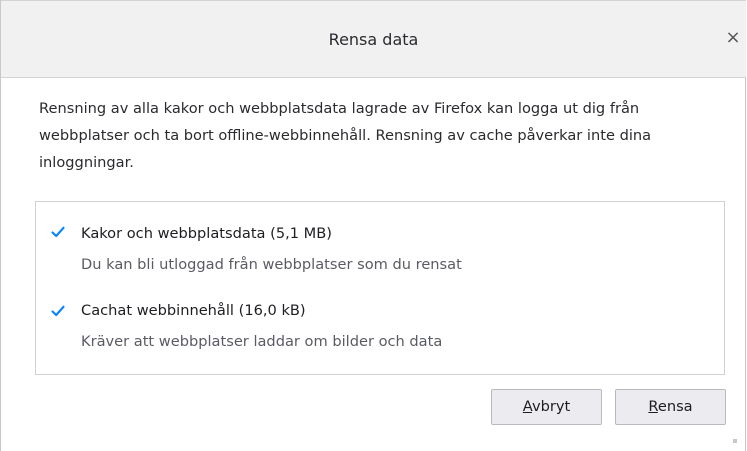 The height and width of the screenshot is (451, 747). Describe the element at coordinates (675, 406) in the screenshot. I see `clear-label: ensa` at that location.